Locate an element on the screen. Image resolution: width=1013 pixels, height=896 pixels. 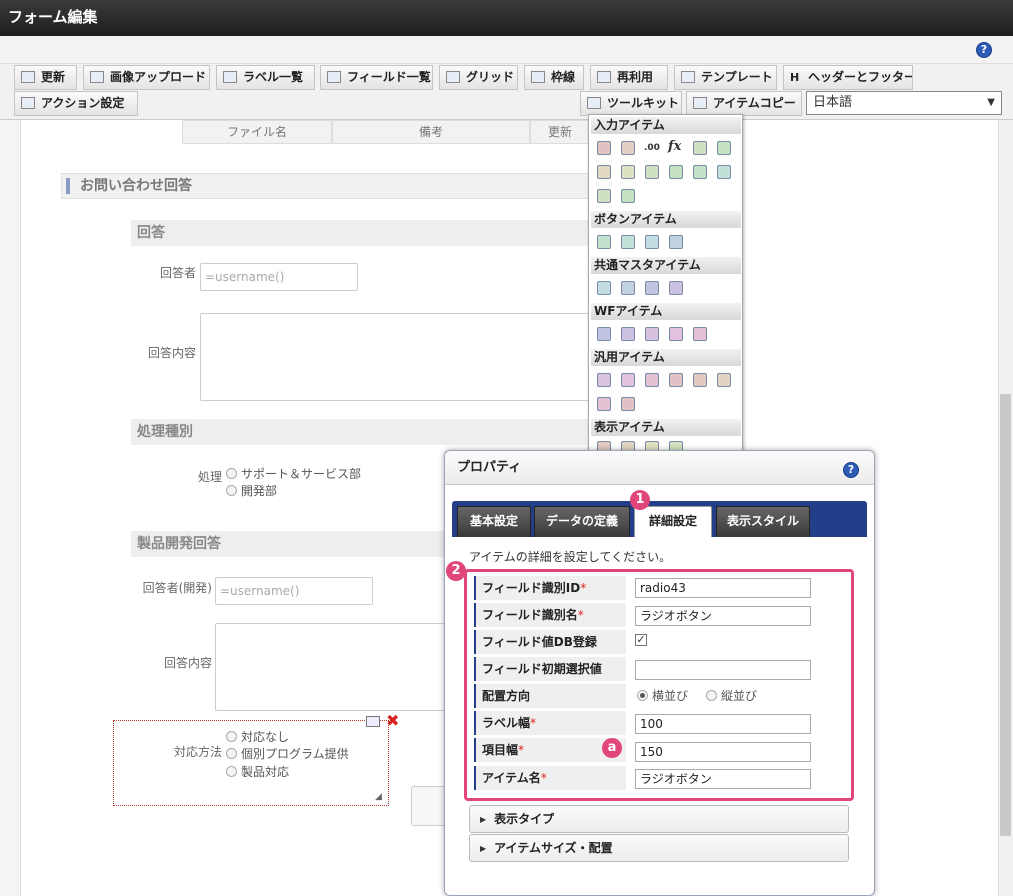
chevron-right-icon: ▶ is located at coordinates (483, 819).